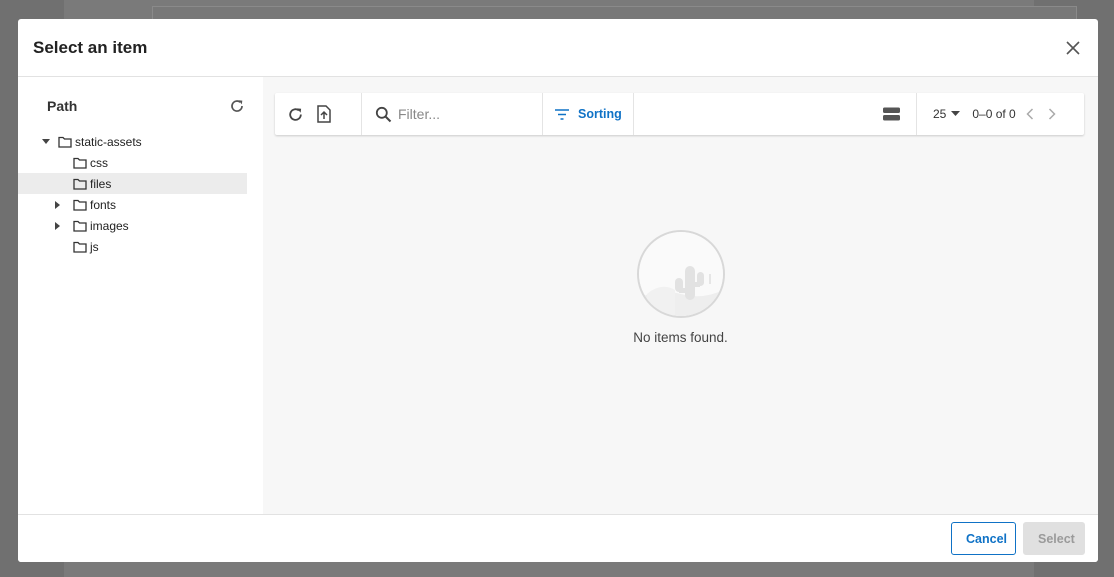  Describe the element at coordinates (132, 162) in the screenshot. I see `tree-item-css: css` at that location.